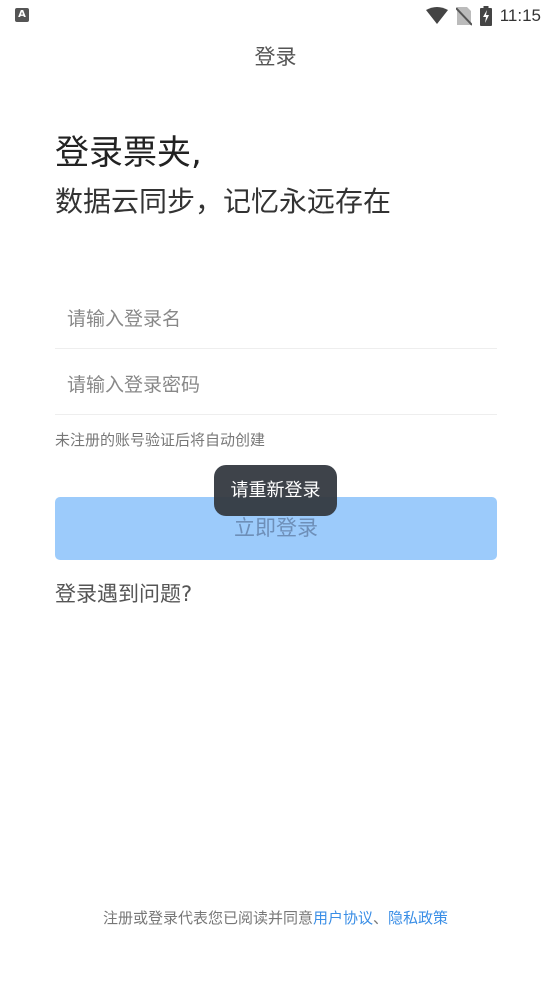 Image resolution: width=551 pixels, height=981 pixels. Describe the element at coordinates (436, 16) in the screenshot. I see `wifi-icon` at that location.